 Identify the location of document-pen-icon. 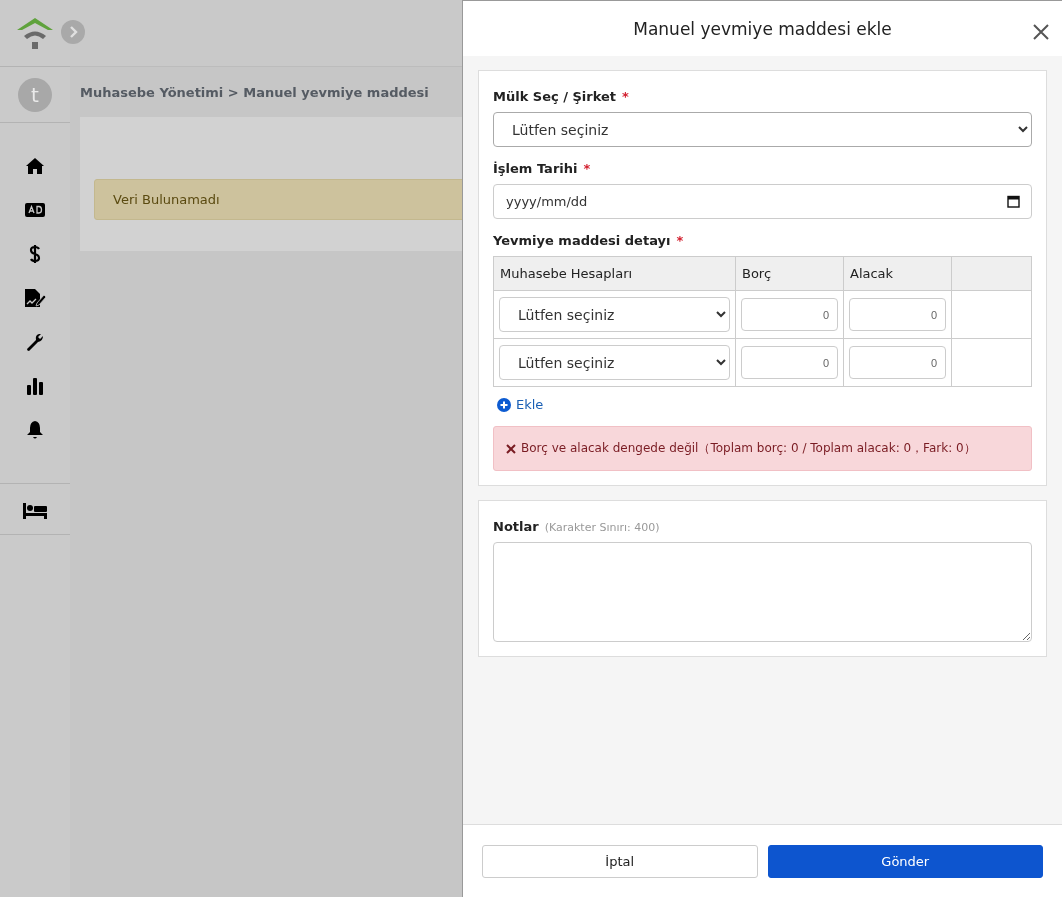
(35, 298).